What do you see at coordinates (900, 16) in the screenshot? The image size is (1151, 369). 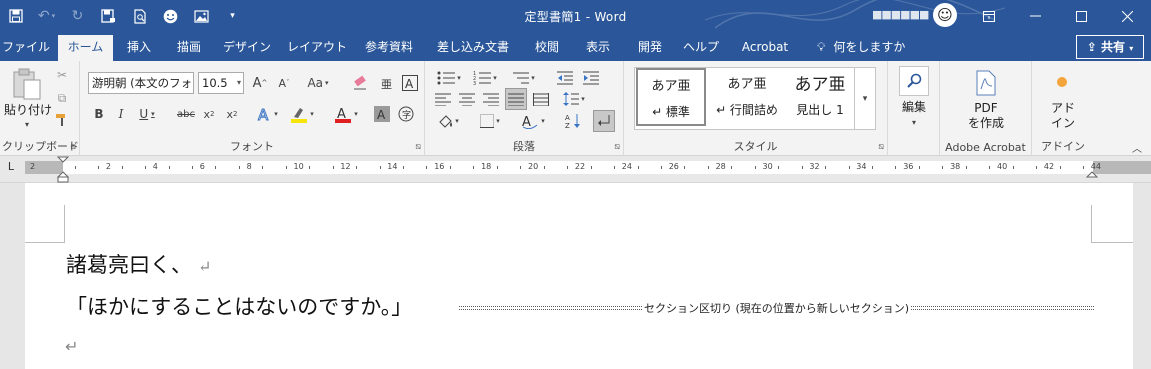 I see `user-name: ■■■■■■` at bounding box center [900, 16].